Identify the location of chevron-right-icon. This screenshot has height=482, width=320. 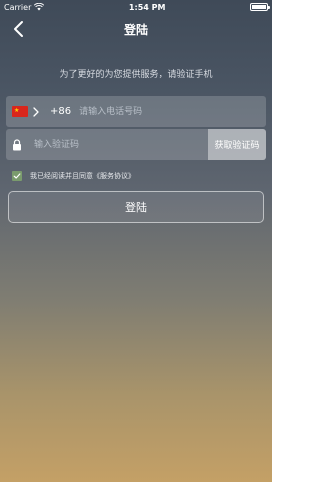
(36, 111).